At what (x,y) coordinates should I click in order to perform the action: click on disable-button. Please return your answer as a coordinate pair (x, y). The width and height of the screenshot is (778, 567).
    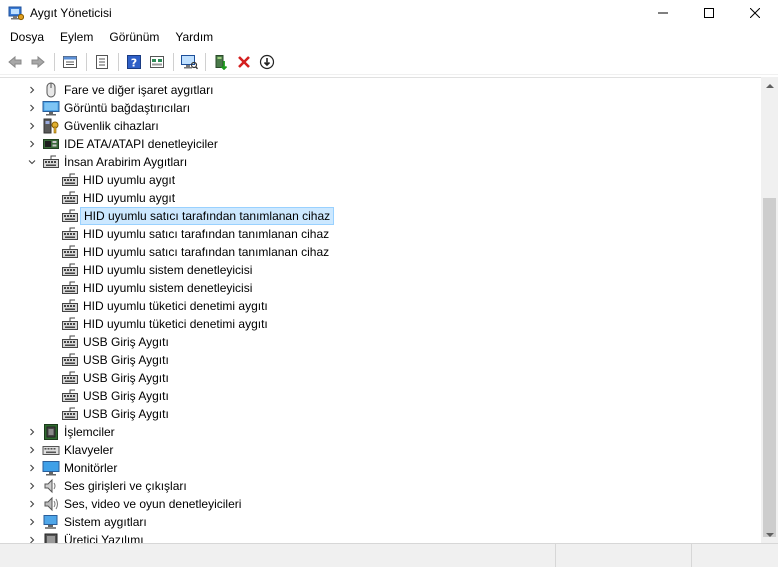
    Looking at the image, I should click on (267, 62).